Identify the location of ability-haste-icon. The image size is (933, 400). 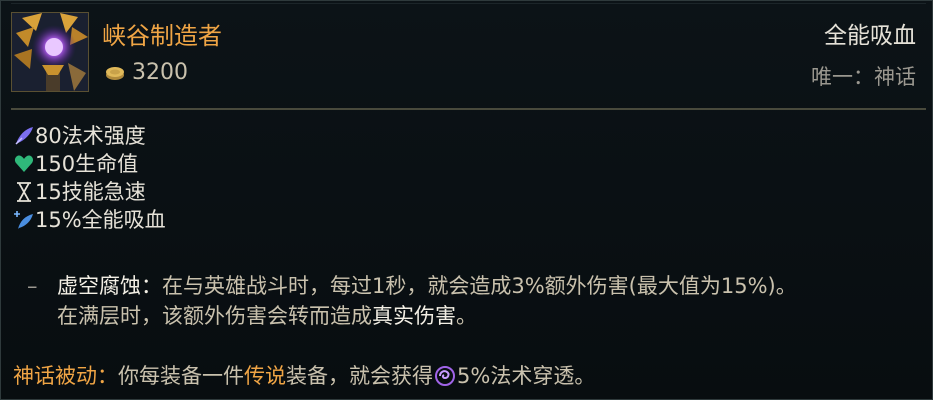
(24, 192).